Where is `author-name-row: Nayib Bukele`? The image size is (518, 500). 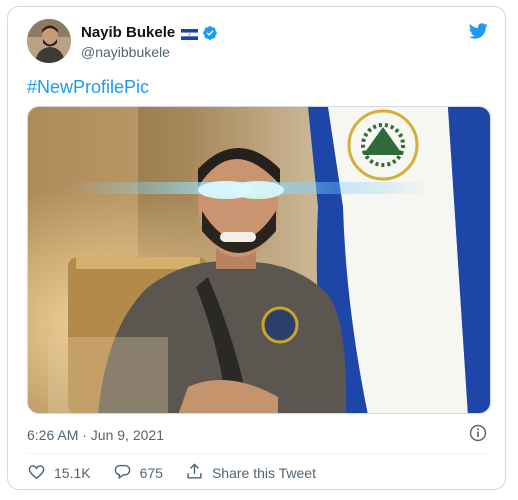 author-name-row: Nayib Bukele is located at coordinates (149, 32).